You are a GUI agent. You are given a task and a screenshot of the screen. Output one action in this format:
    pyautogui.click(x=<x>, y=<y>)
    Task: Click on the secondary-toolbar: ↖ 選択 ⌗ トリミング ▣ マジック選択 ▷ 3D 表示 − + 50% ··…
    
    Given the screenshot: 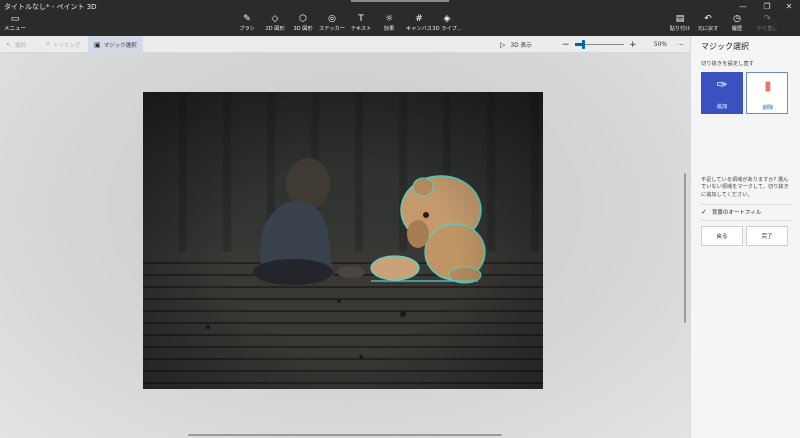 What is the action you would take?
    pyautogui.click(x=345, y=44)
    